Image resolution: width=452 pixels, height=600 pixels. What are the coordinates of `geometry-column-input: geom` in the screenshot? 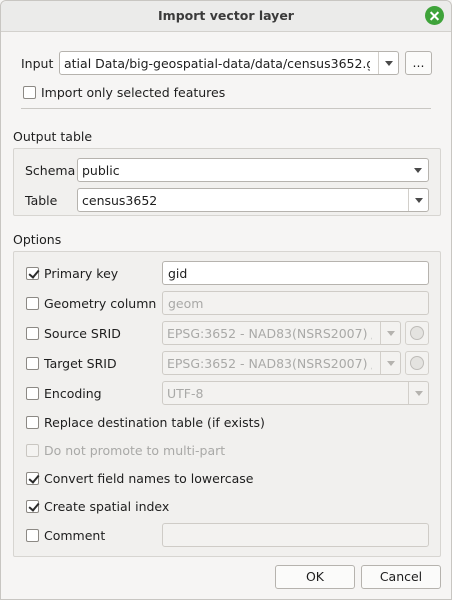 It's located at (295, 303).